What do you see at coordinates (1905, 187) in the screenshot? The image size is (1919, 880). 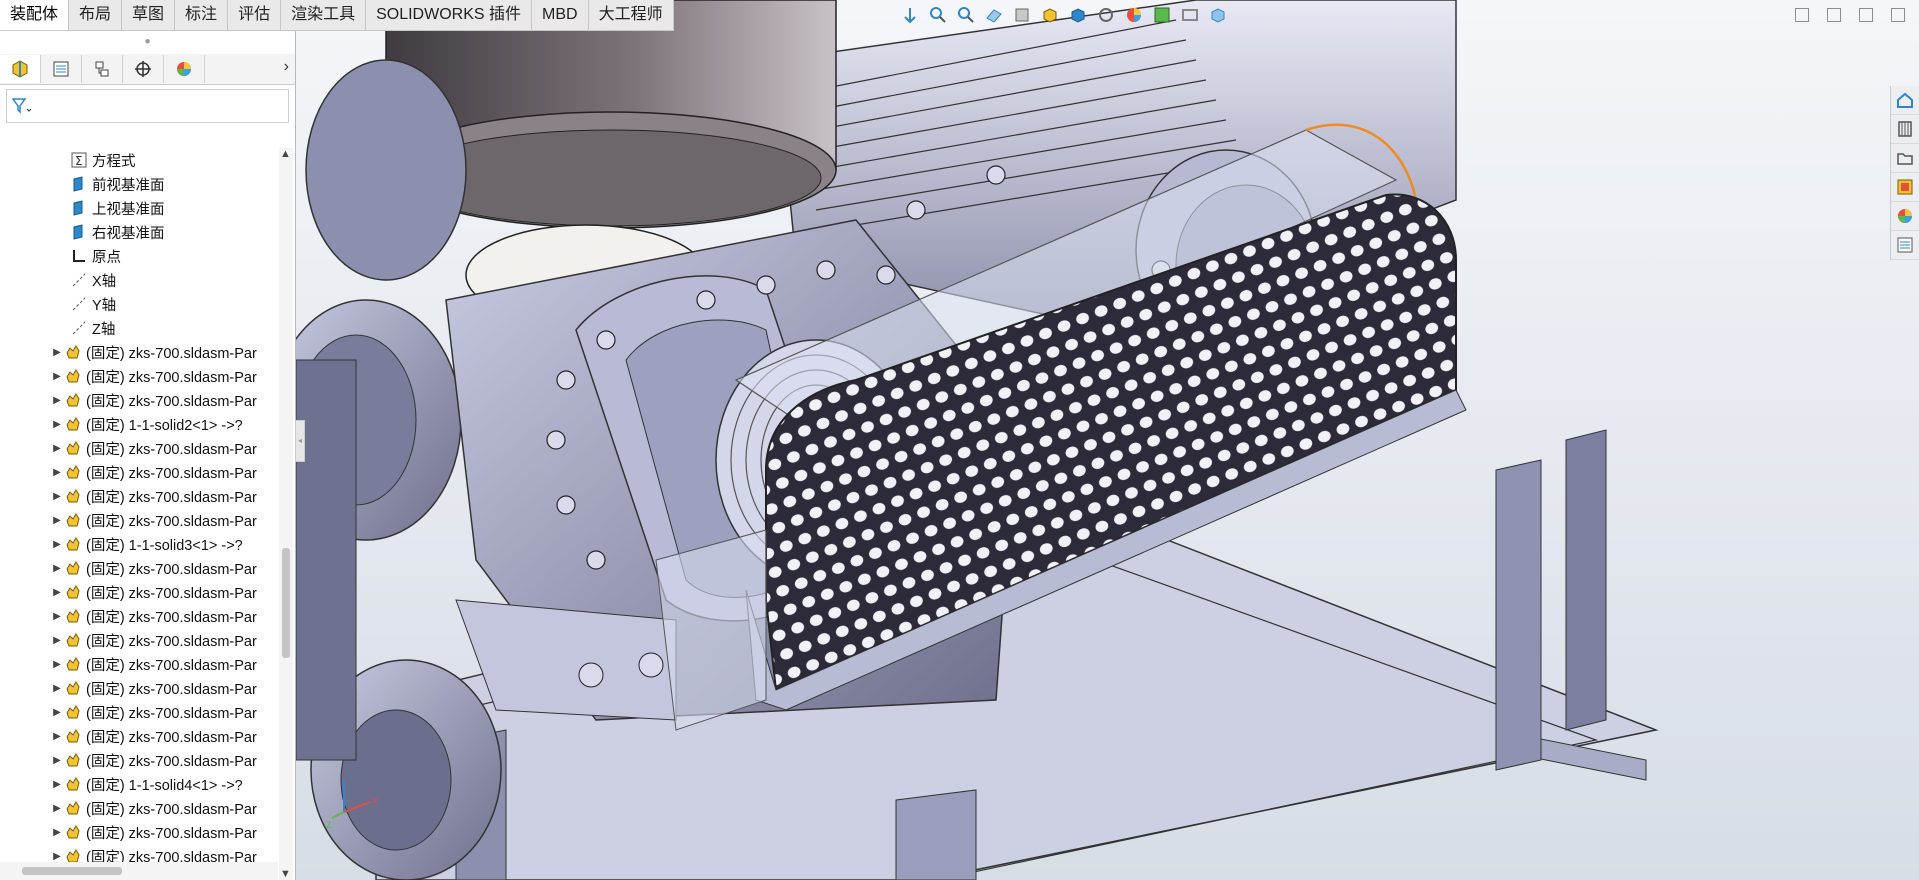 I see `view-palette-tab` at bounding box center [1905, 187].